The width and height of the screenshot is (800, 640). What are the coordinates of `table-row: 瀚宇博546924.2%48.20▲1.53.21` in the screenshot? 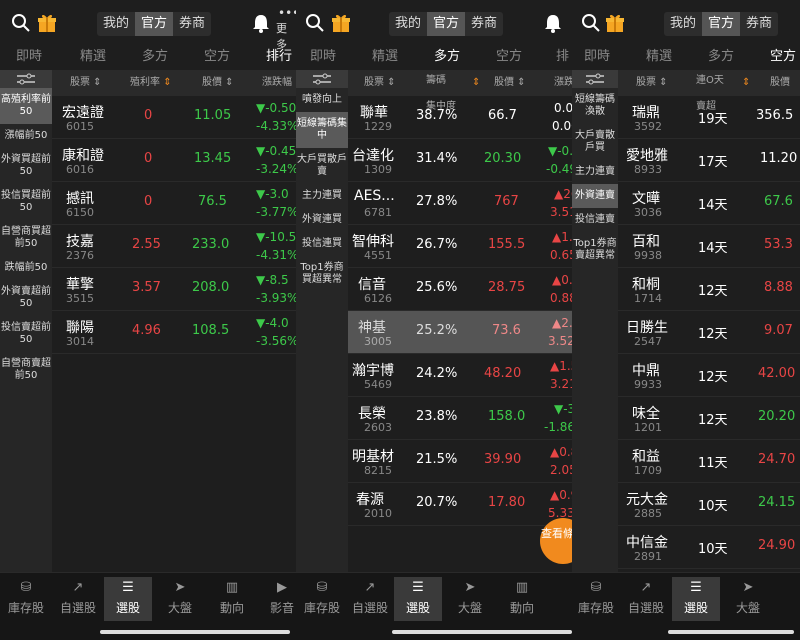 It's located at (460, 375).